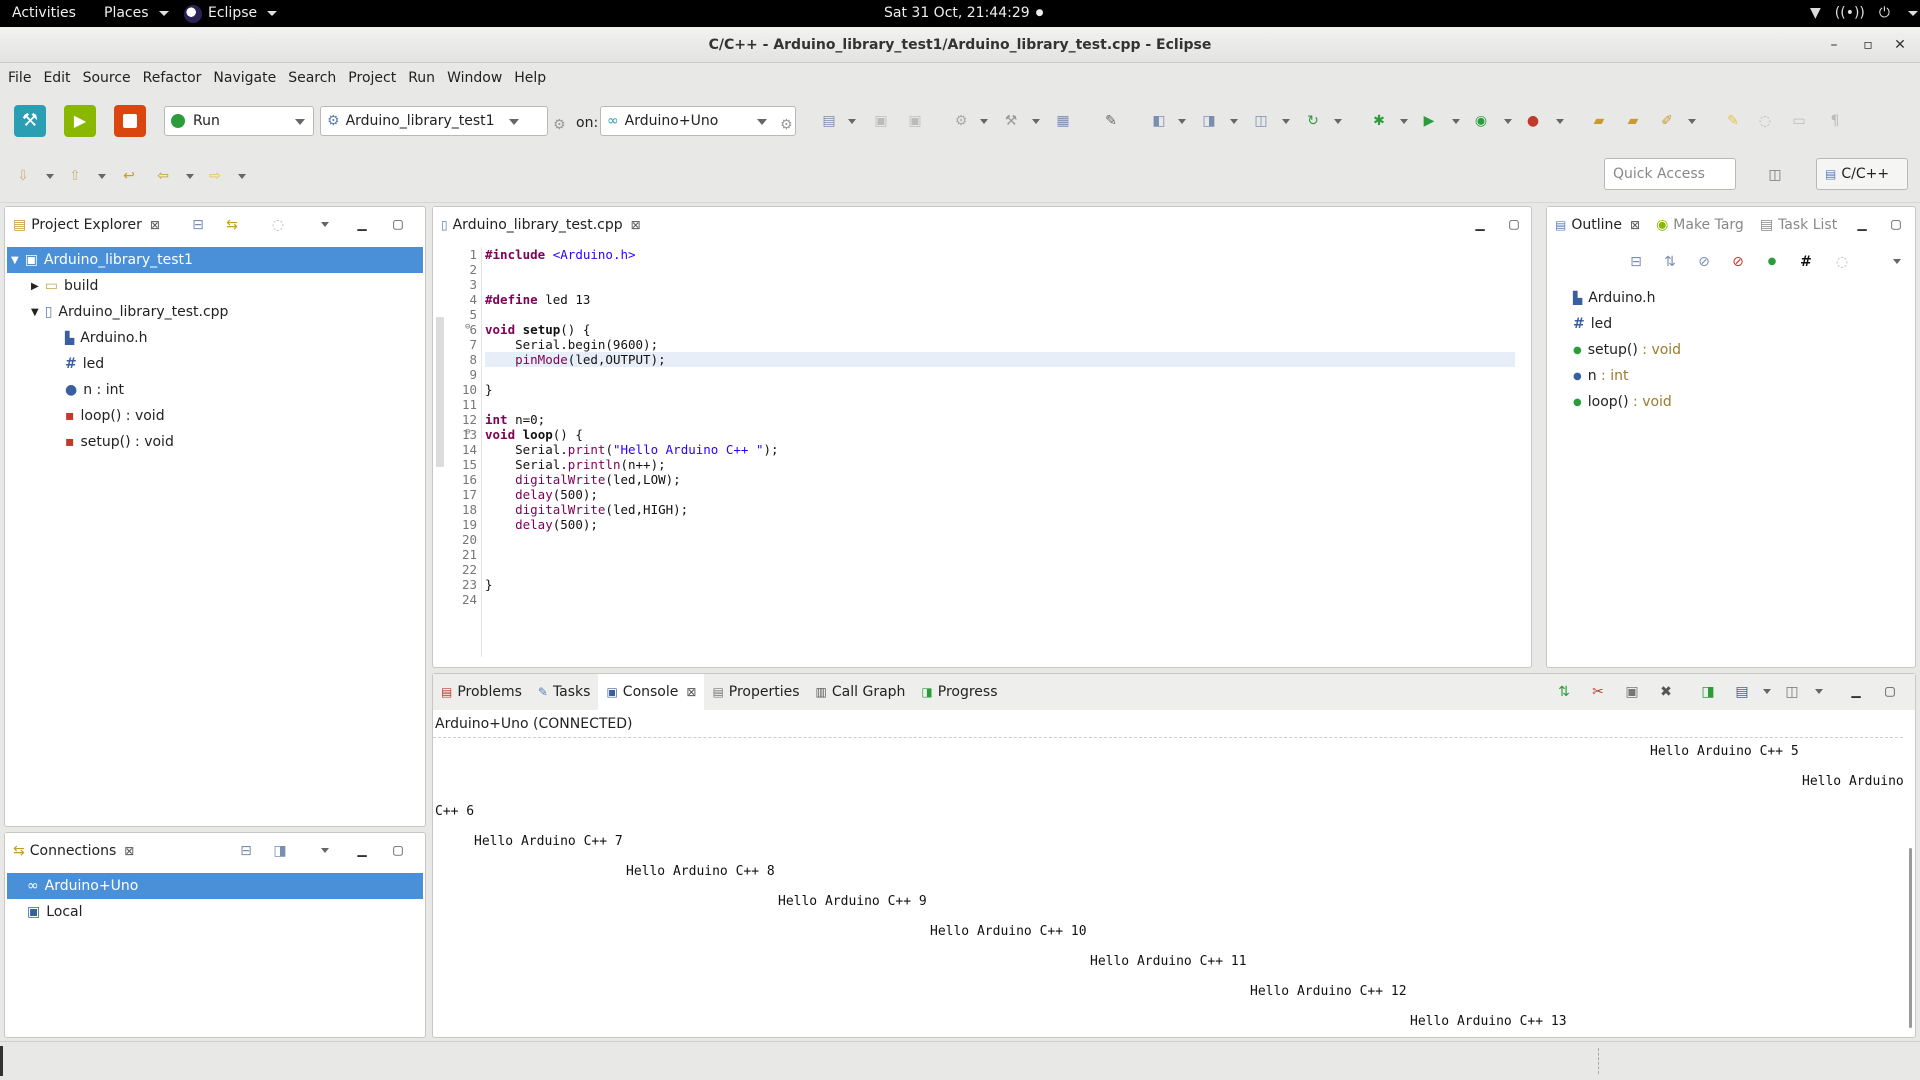  Describe the element at coordinates (239, 121) in the screenshot. I see `launch-mode-select: Run` at that location.